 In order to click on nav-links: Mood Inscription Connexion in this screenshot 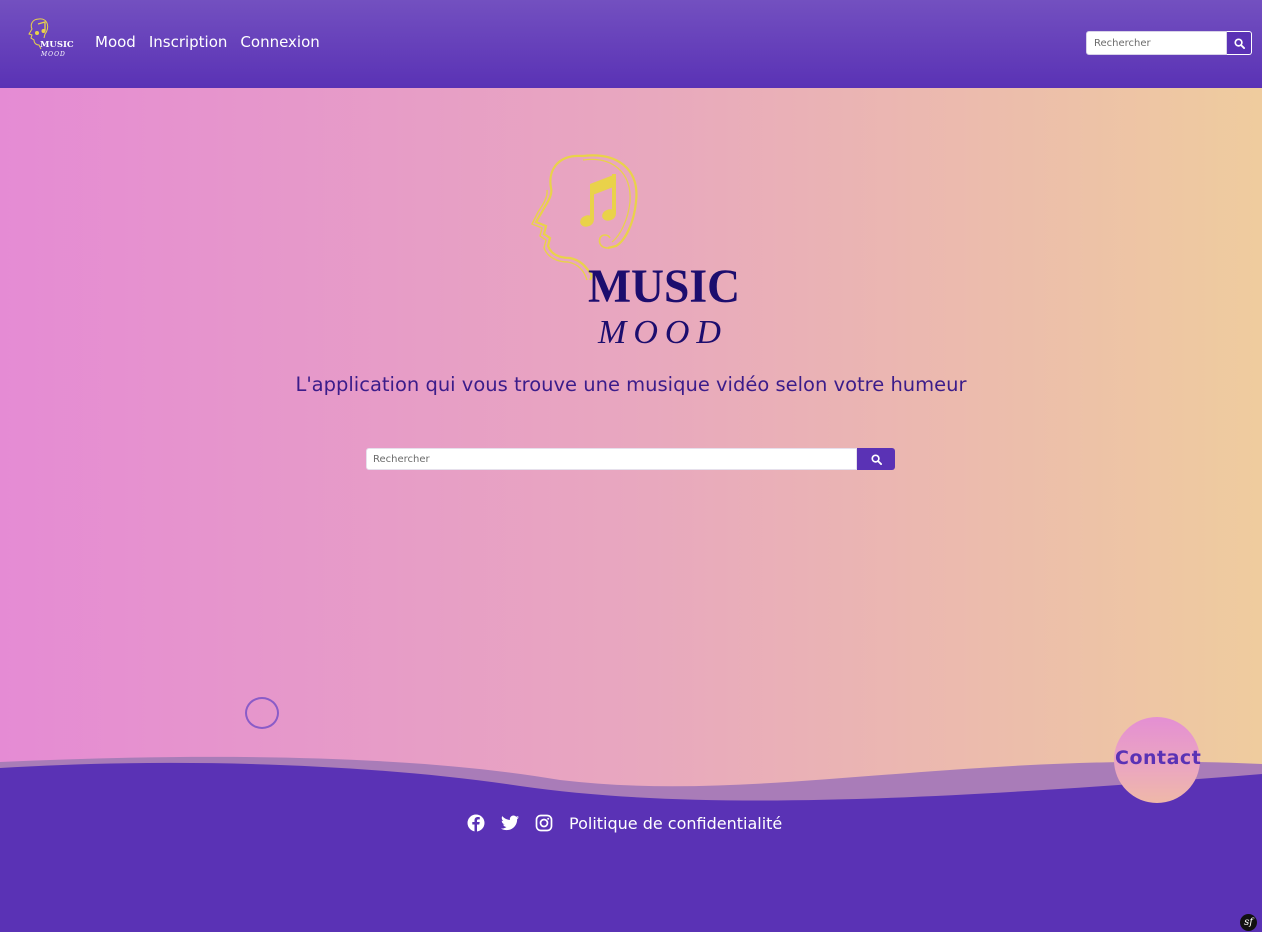, I will do `click(214, 42)`.